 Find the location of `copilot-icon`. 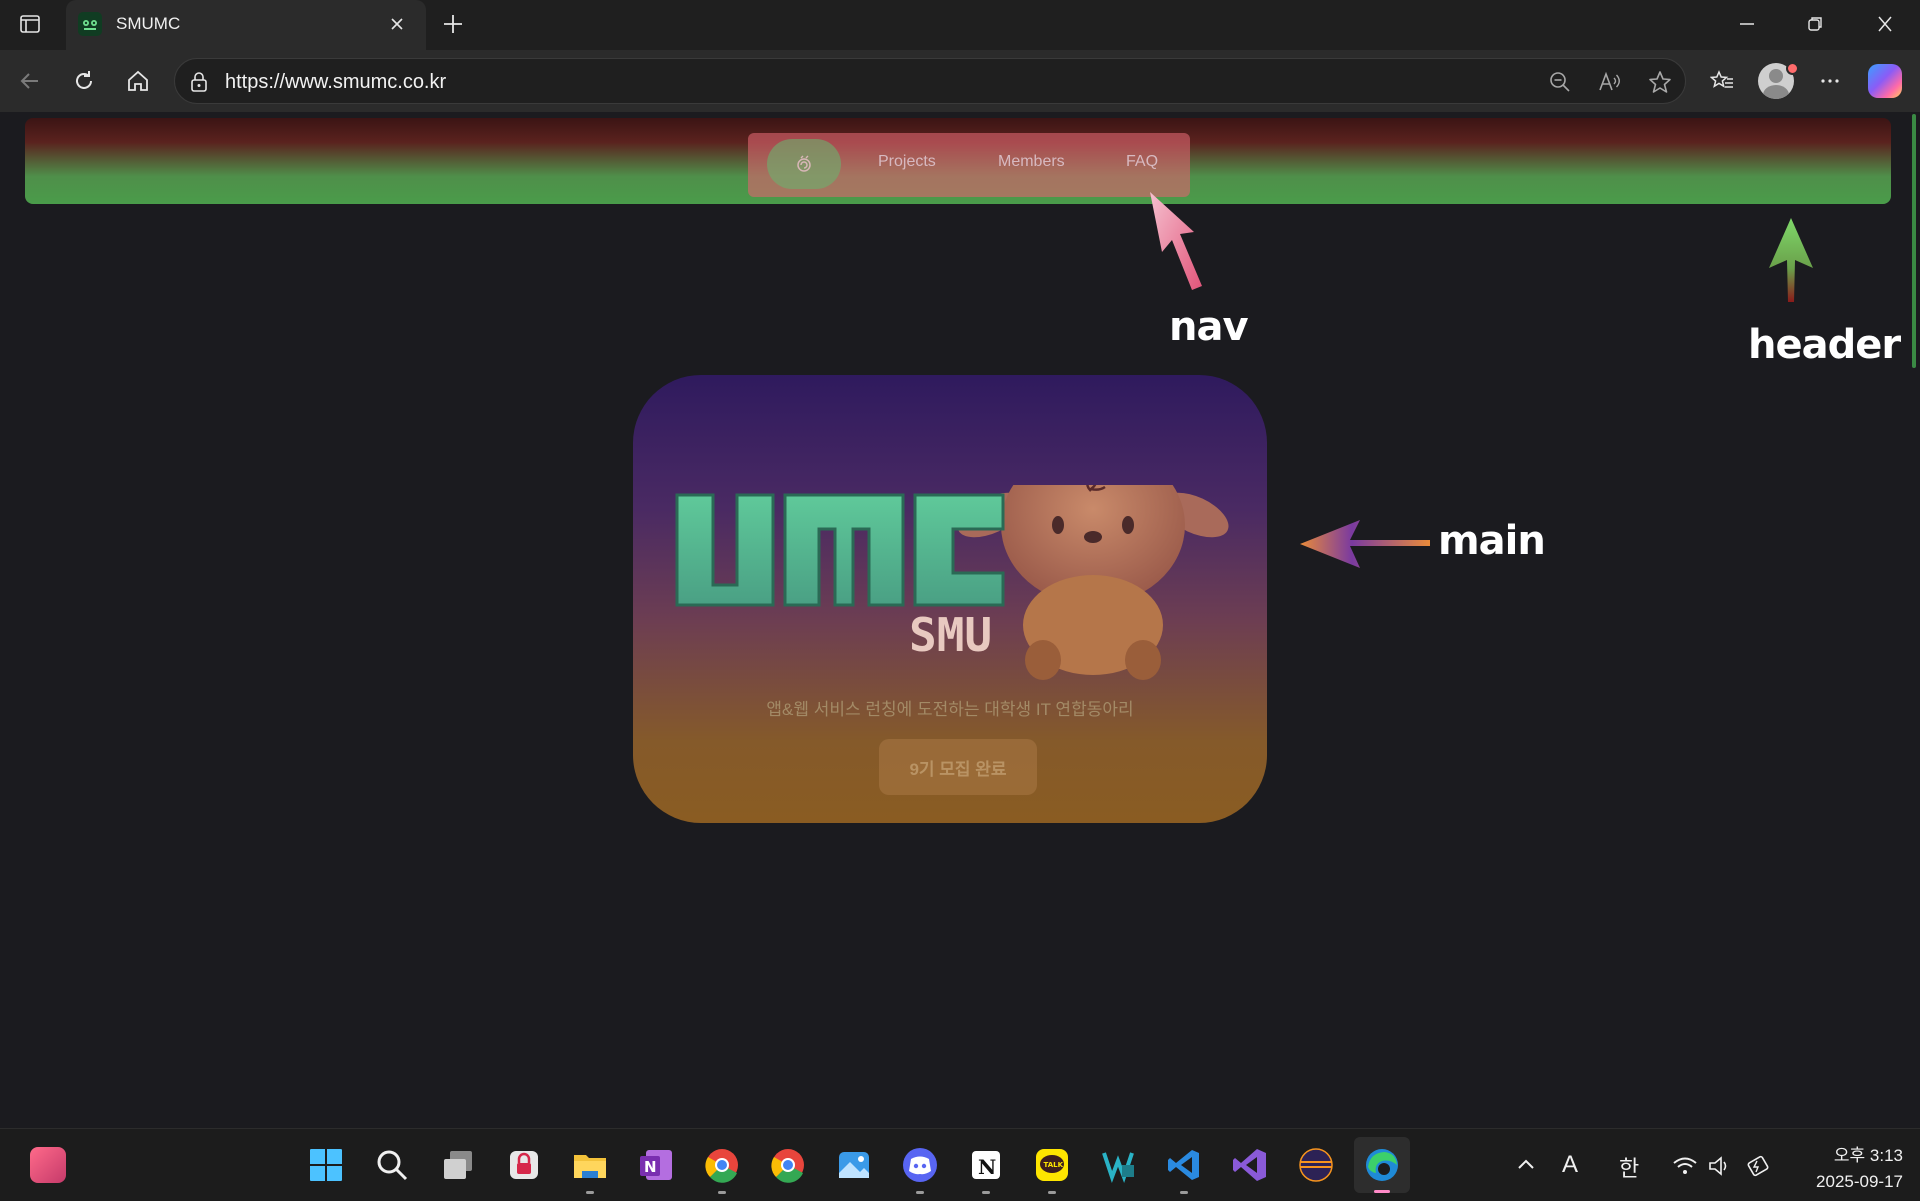

copilot-icon is located at coordinates (1885, 81).